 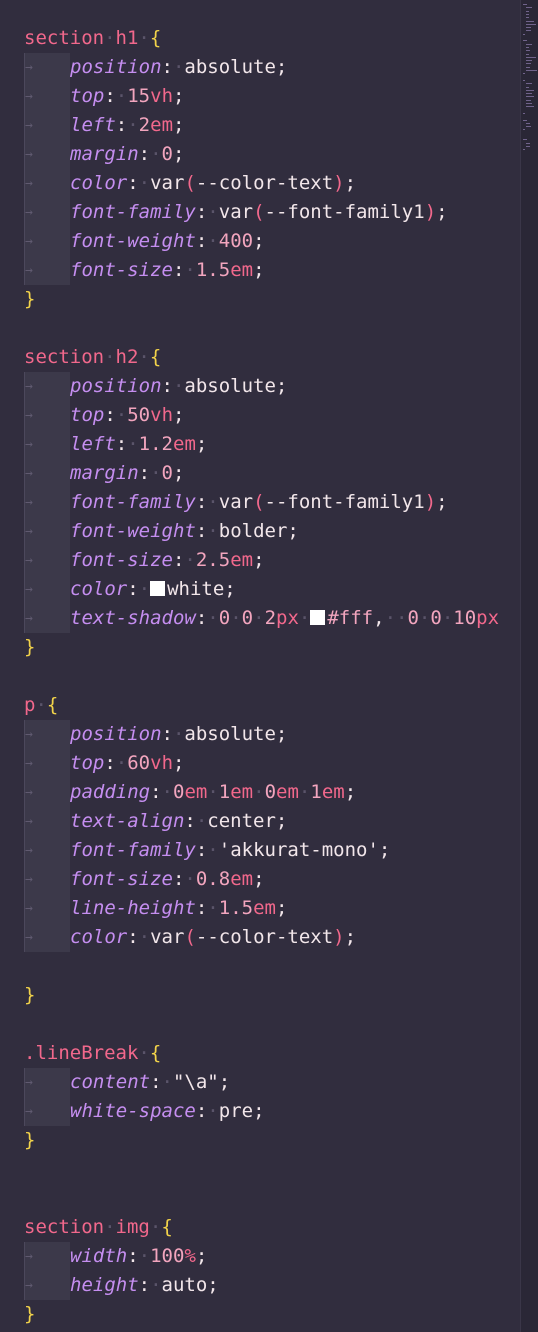 I want to click on code-line: content:·"\a";, so click(x=272, y=1082).